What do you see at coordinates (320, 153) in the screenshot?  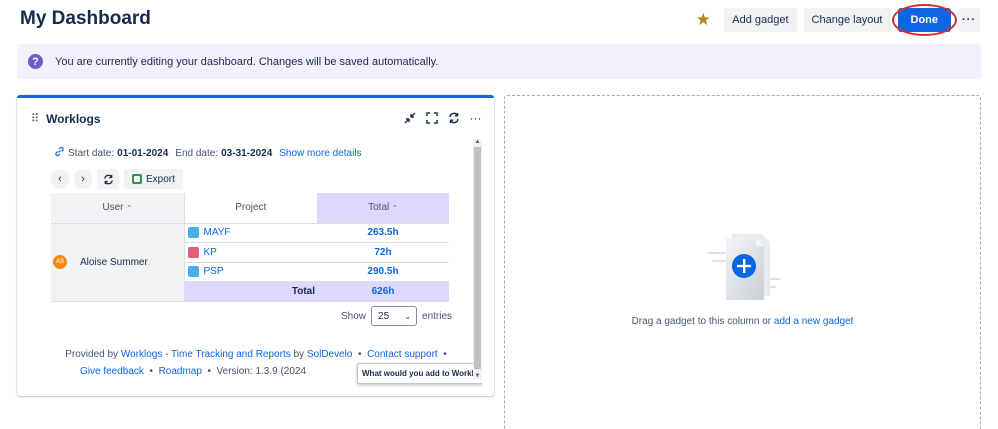 I see `show-more-details-link: Show more details` at bounding box center [320, 153].